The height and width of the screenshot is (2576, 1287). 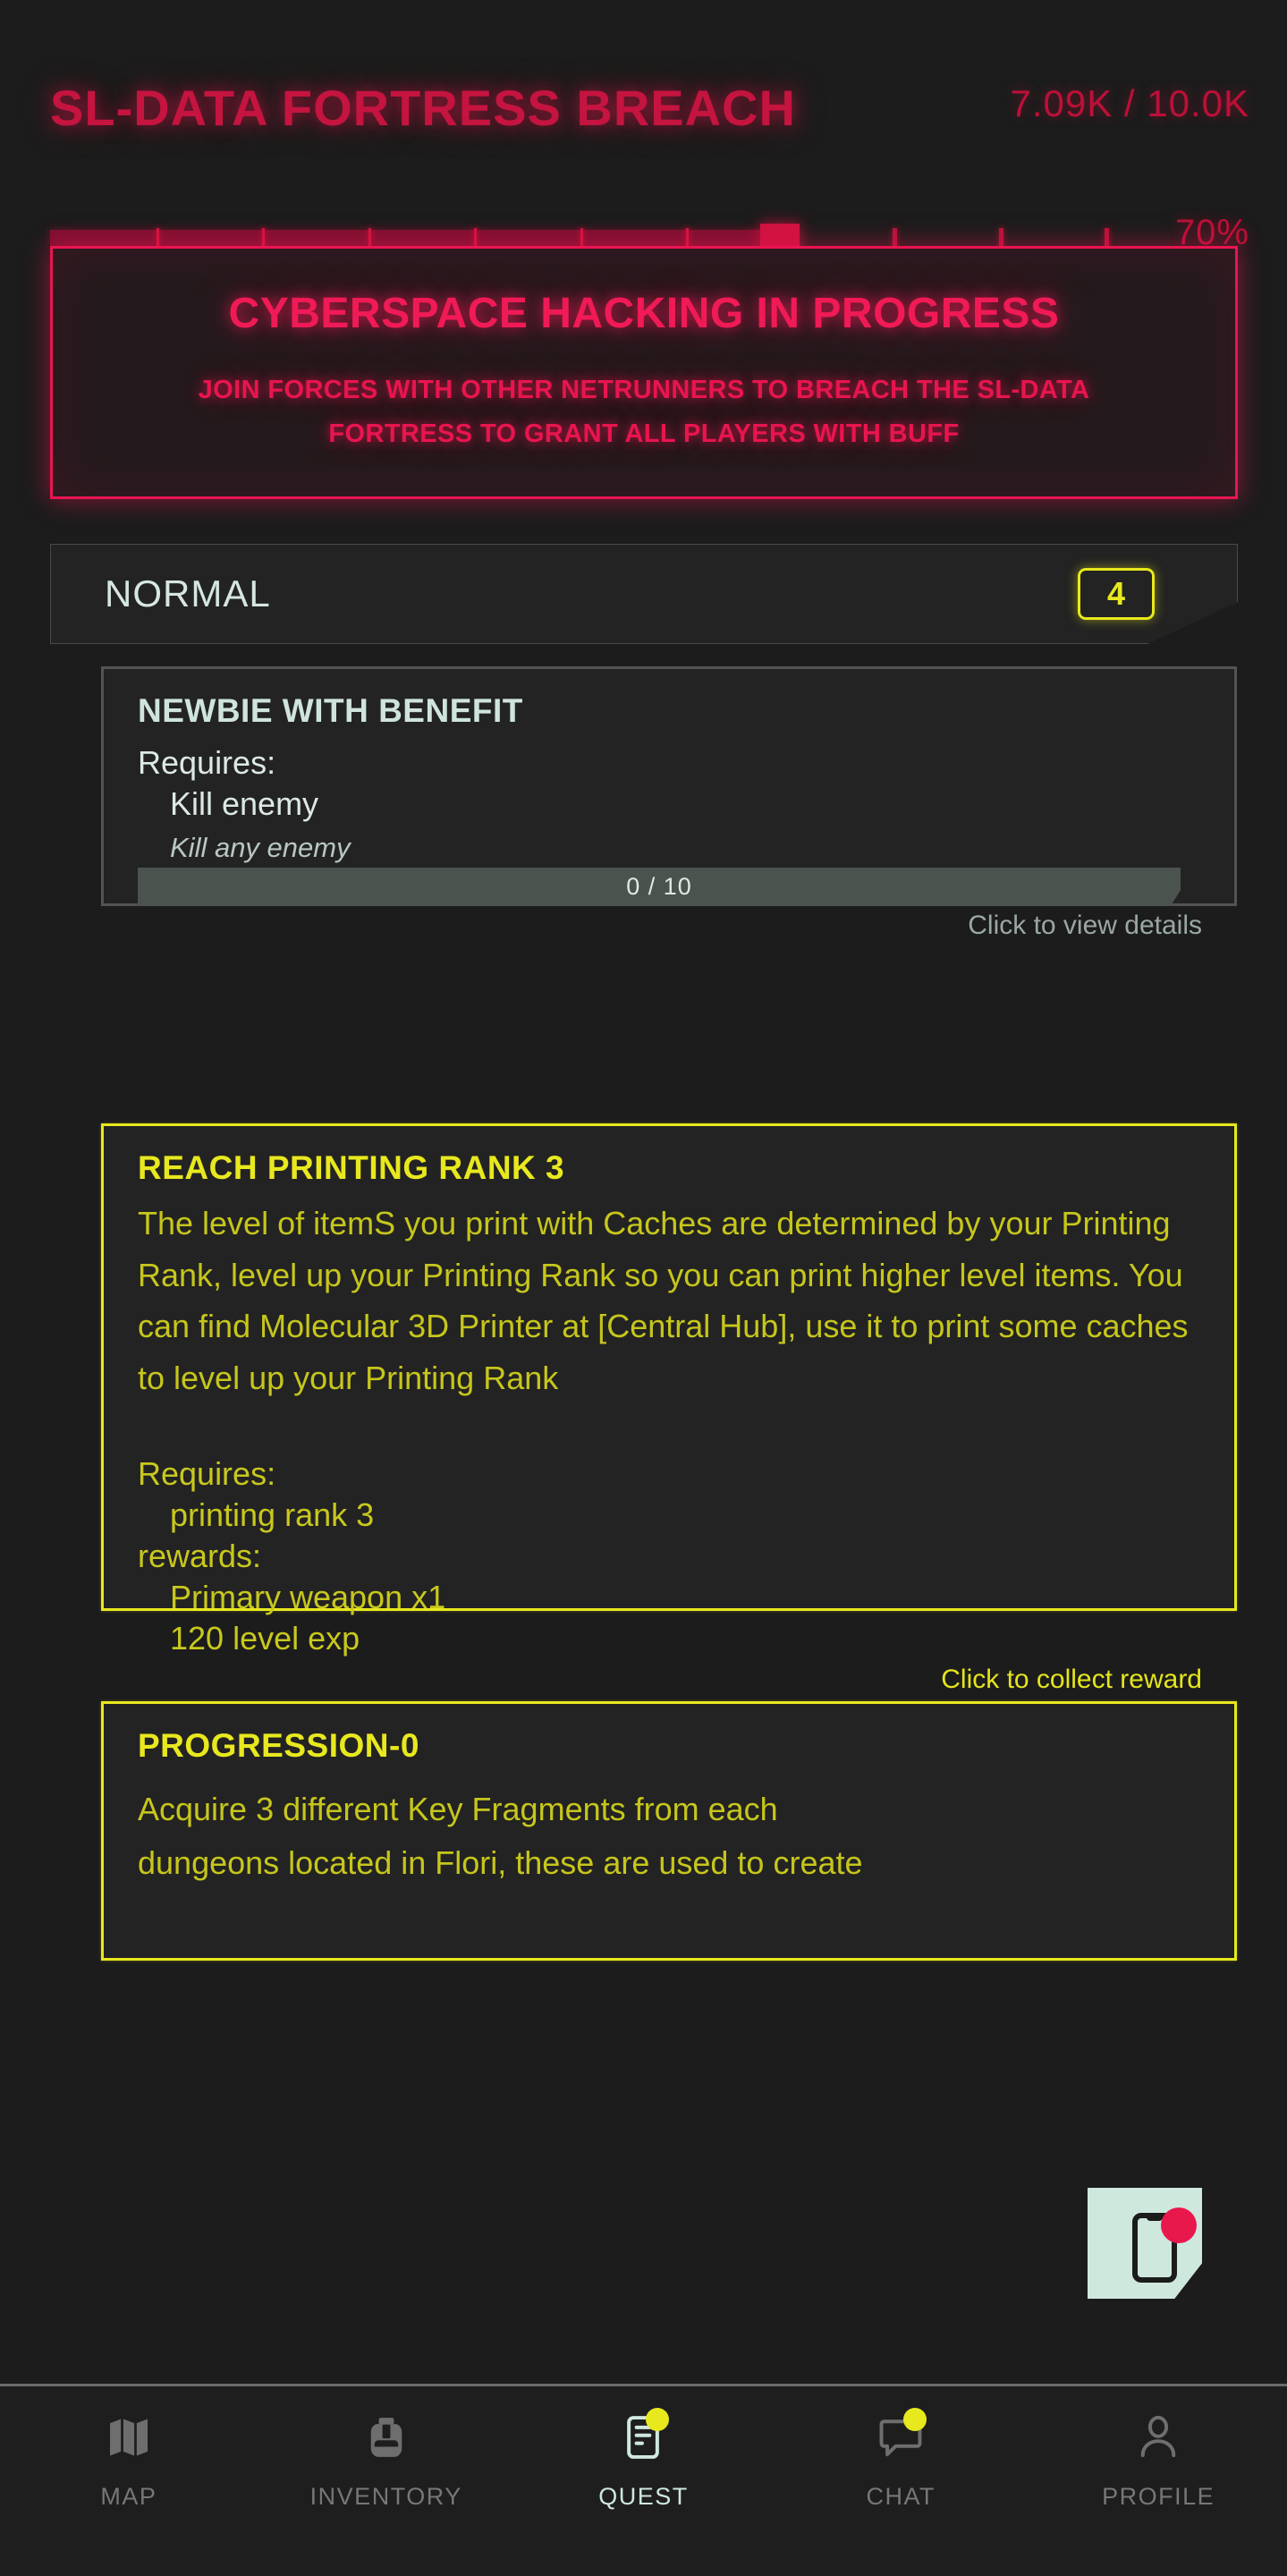 I want to click on quest-progress-text: 0 / 10, so click(x=659, y=886).